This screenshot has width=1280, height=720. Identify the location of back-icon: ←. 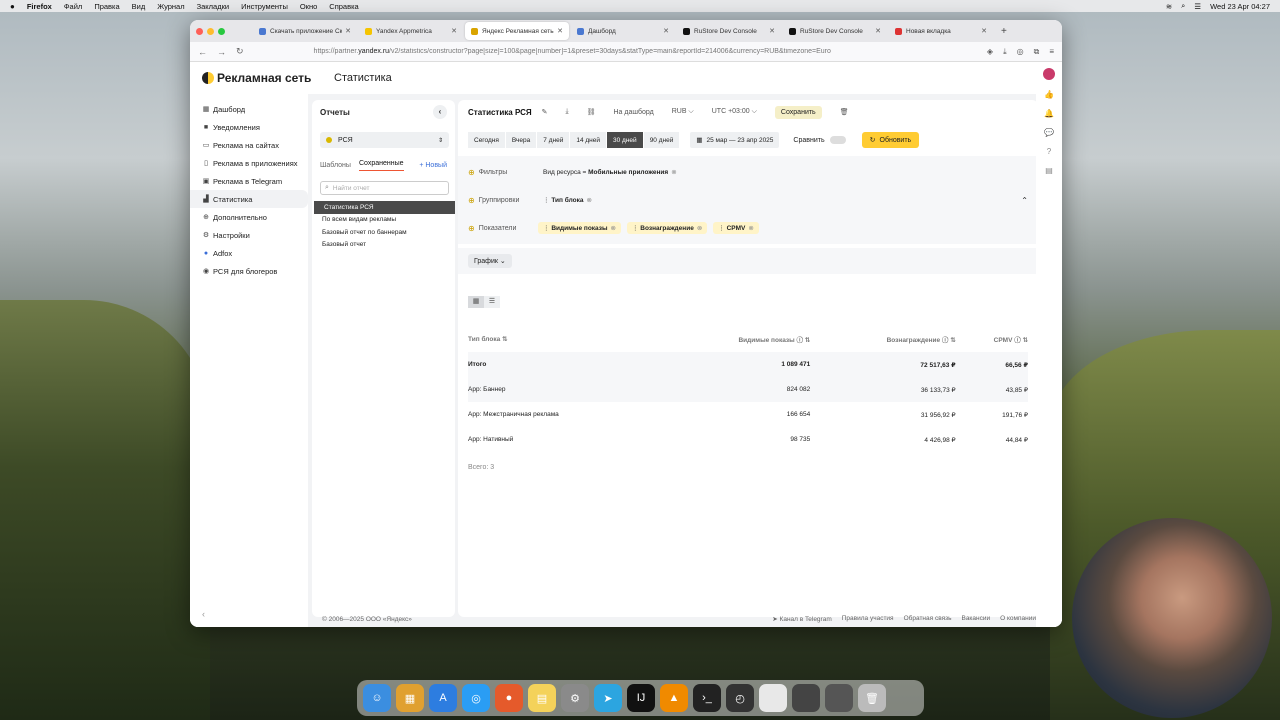
(202, 52).